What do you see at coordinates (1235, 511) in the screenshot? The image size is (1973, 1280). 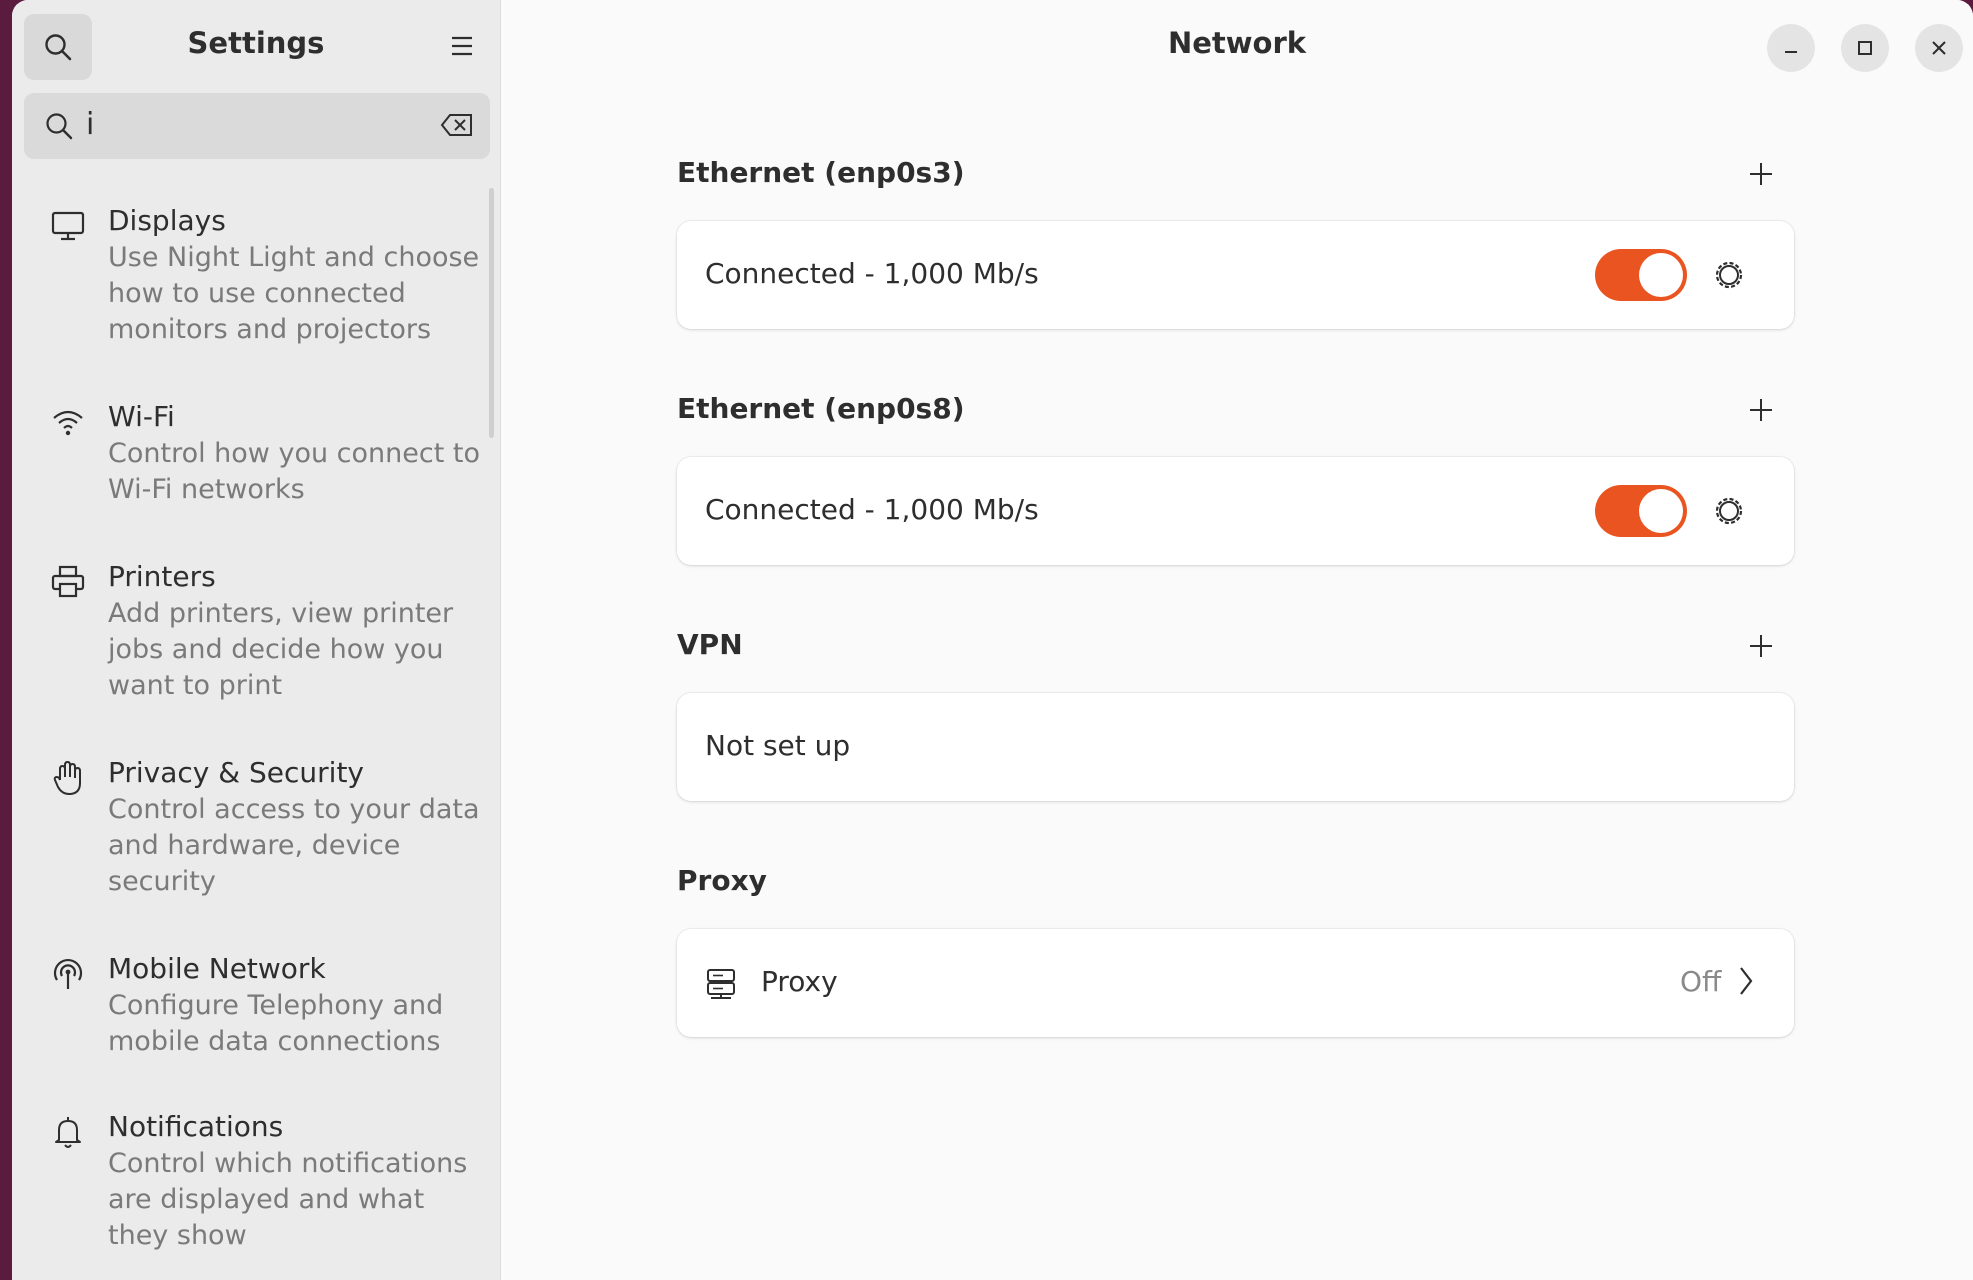 I see `ethernet-enp0s8-row: Connected - 1,000 Mb/s` at bounding box center [1235, 511].